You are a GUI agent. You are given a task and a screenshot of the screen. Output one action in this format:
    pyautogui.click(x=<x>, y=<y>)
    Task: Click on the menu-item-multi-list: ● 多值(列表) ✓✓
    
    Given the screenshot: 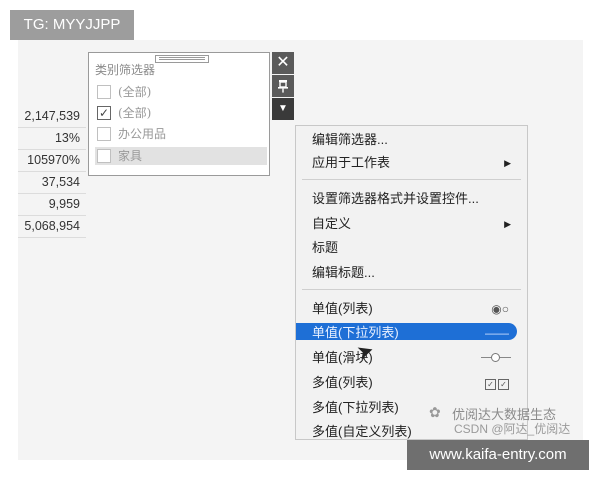 What is the action you would take?
    pyautogui.click(x=411, y=383)
    